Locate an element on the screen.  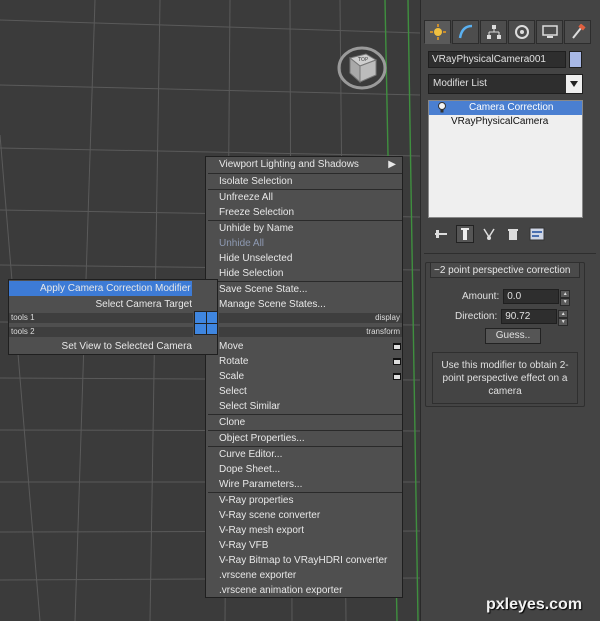
object-name-field: VRayPhysicalCamera001 is located at coordinates (497, 59).